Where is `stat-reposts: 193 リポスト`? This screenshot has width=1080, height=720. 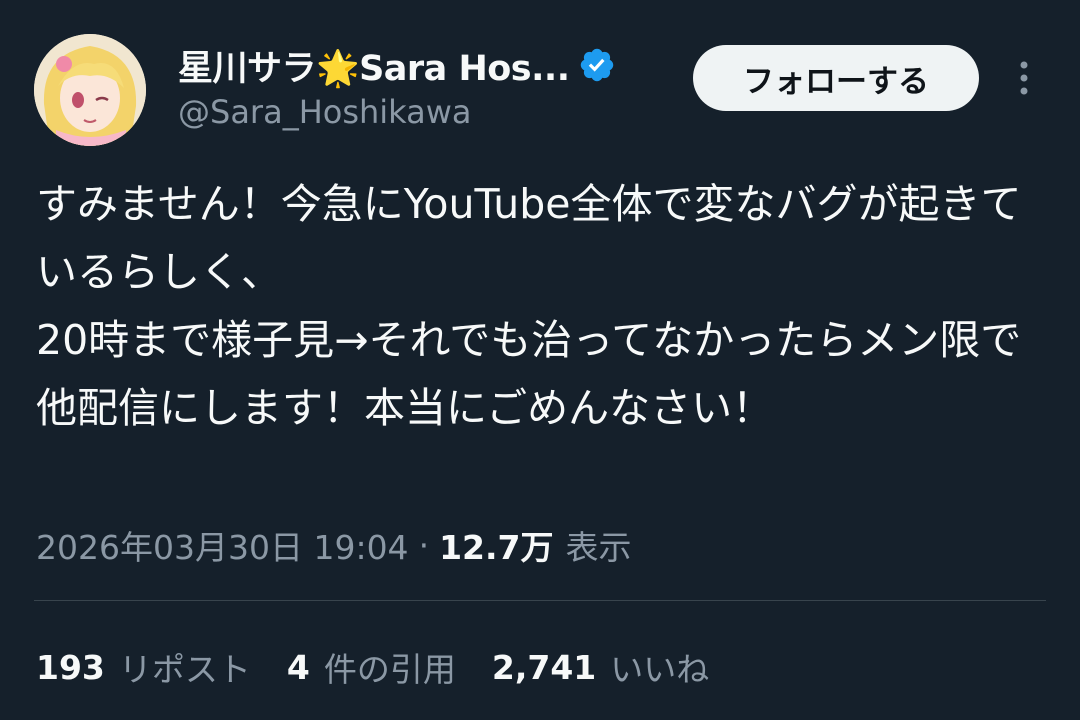 stat-reposts: 193 リポスト is located at coordinates (143, 667).